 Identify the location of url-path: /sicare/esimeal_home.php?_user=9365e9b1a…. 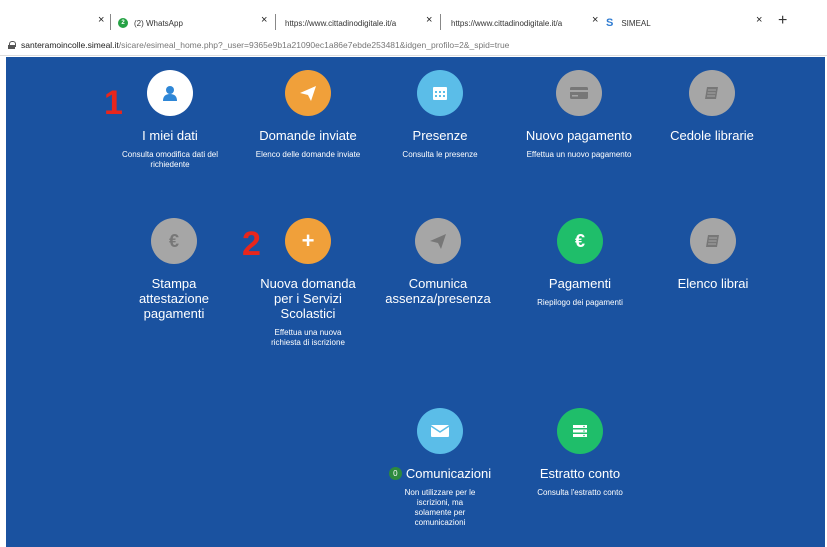
(314, 44).